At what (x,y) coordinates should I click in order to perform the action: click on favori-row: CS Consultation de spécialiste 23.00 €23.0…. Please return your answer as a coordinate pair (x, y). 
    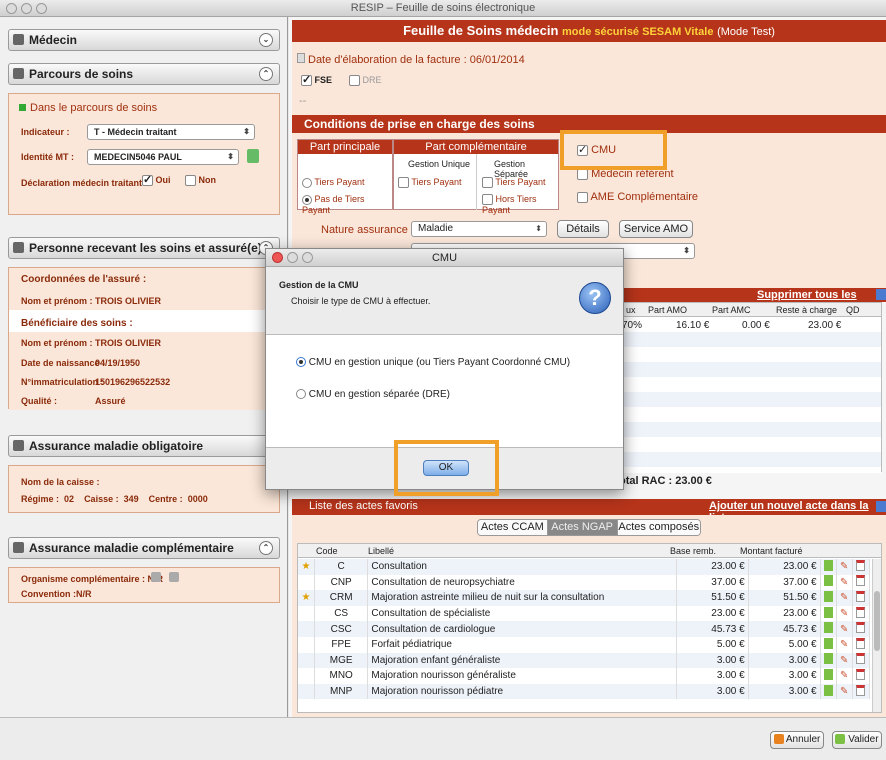
    Looking at the image, I should click on (584, 613).